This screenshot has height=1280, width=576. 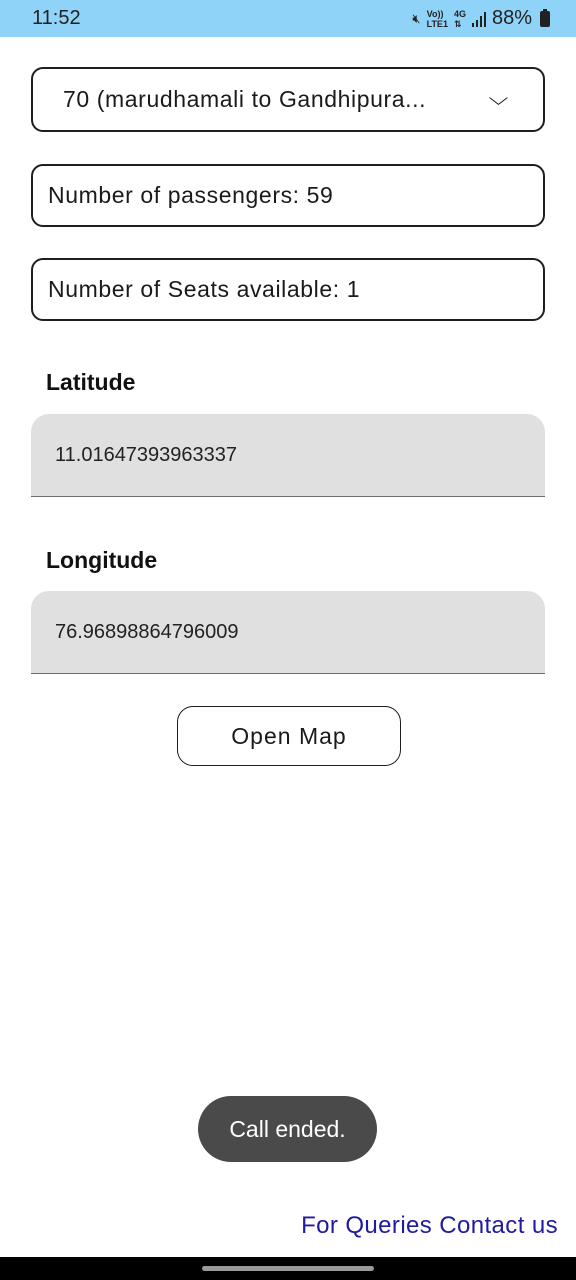 I want to click on home-gesture-handle, so click(x=288, y=1268).